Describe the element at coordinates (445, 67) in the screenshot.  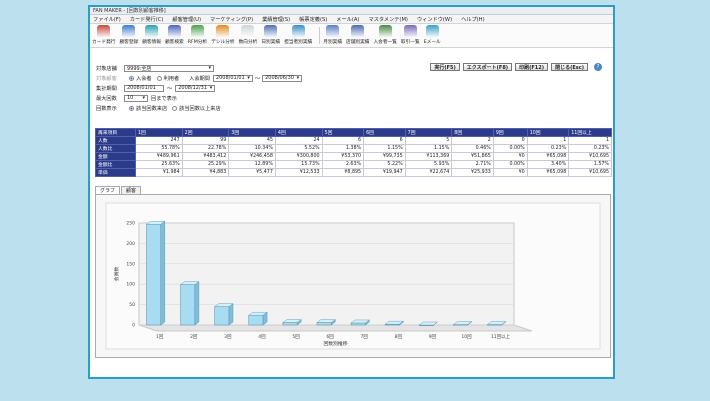
I see `run-button: 実行(F5)` at that location.